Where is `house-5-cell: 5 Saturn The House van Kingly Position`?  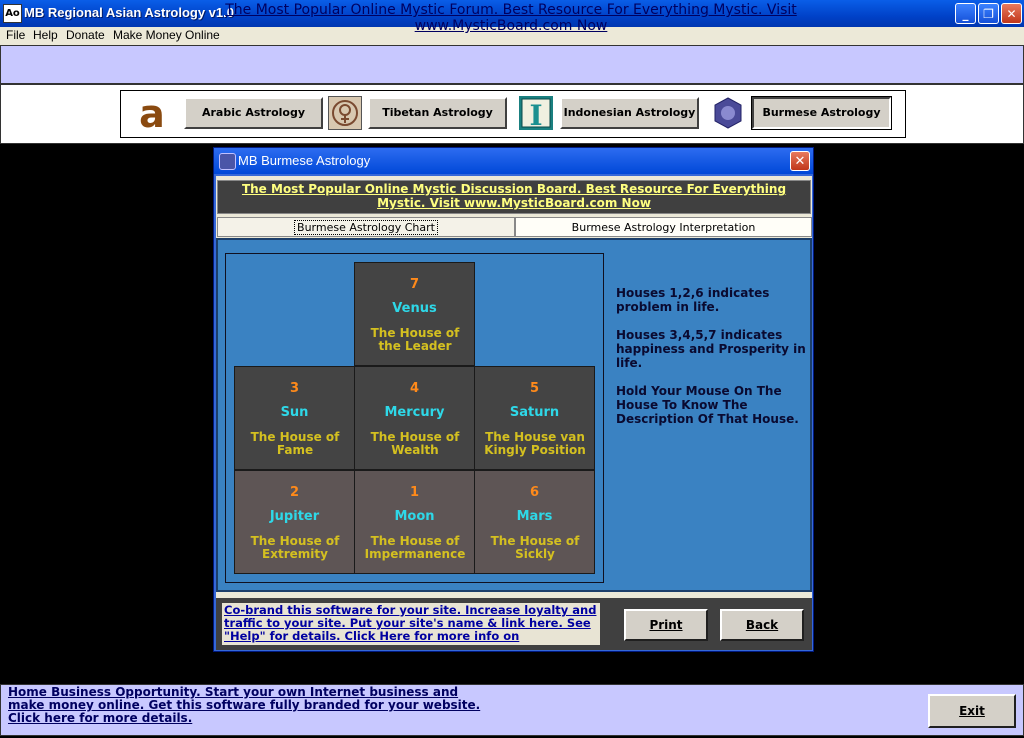
house-5-cell: 5 Saturn The House van Kingly Position is located at coordinates (534, 418).